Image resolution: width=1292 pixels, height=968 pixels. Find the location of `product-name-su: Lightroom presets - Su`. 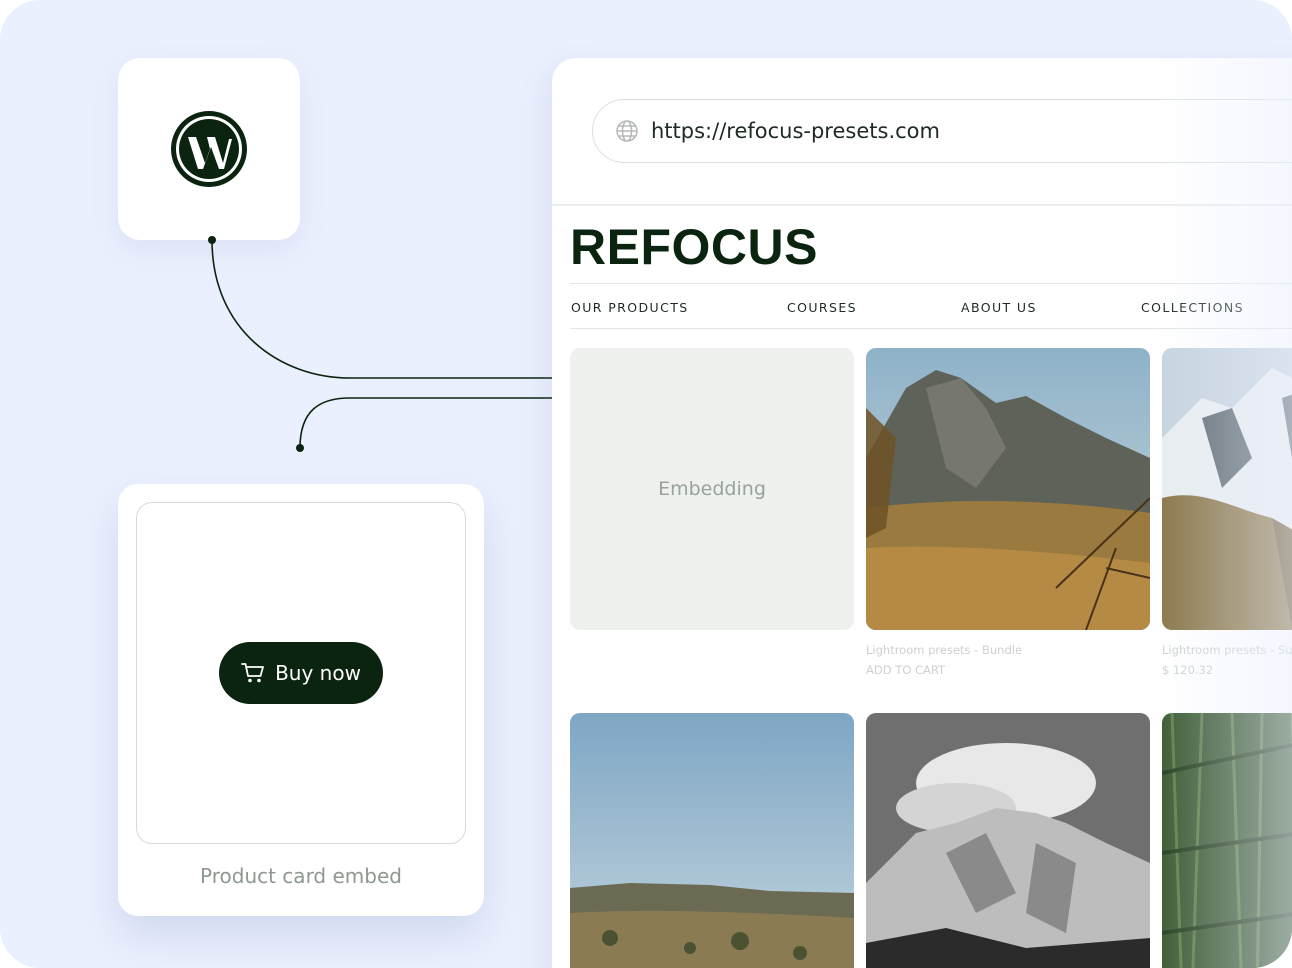

product-name-su: Lightroom presets - Su is located at coordinates (1227, 650).